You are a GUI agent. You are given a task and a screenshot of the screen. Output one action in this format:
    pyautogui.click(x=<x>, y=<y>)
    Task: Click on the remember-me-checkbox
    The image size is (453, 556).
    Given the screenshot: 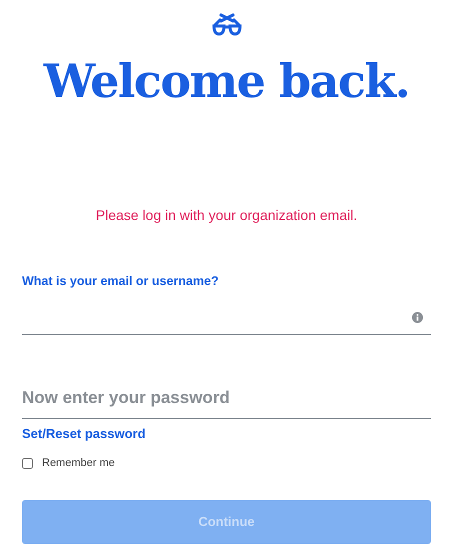 What is the action you would take?
    pyautogui.click(x=27, y=463)
    